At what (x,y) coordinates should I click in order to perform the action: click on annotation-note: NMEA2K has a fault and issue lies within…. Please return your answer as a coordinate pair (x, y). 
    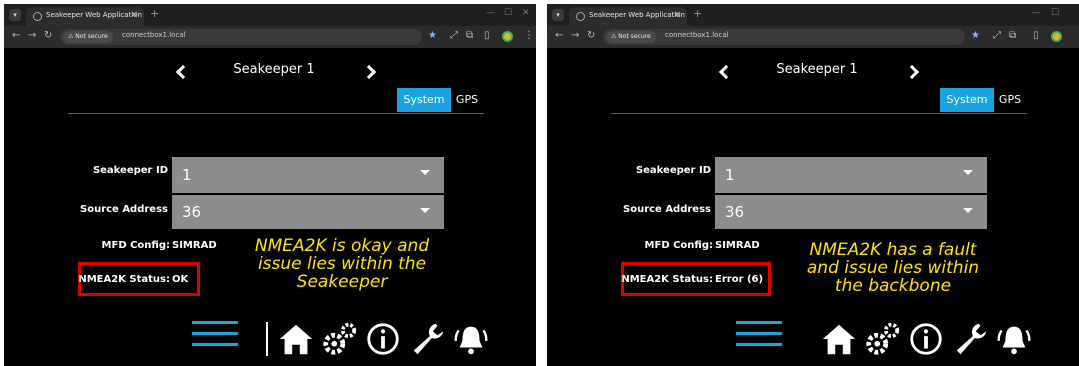
    Looking at the image, I should click on (893, 268).